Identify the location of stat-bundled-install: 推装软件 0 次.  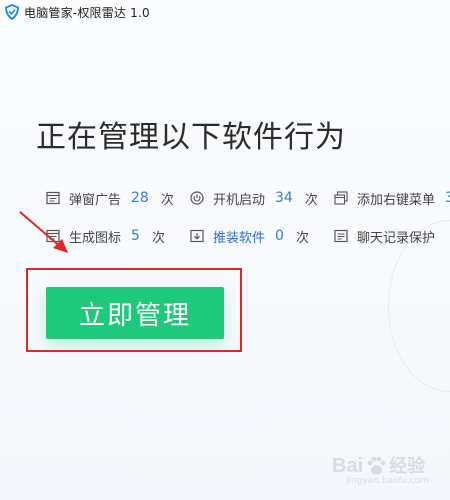
(249, 236).